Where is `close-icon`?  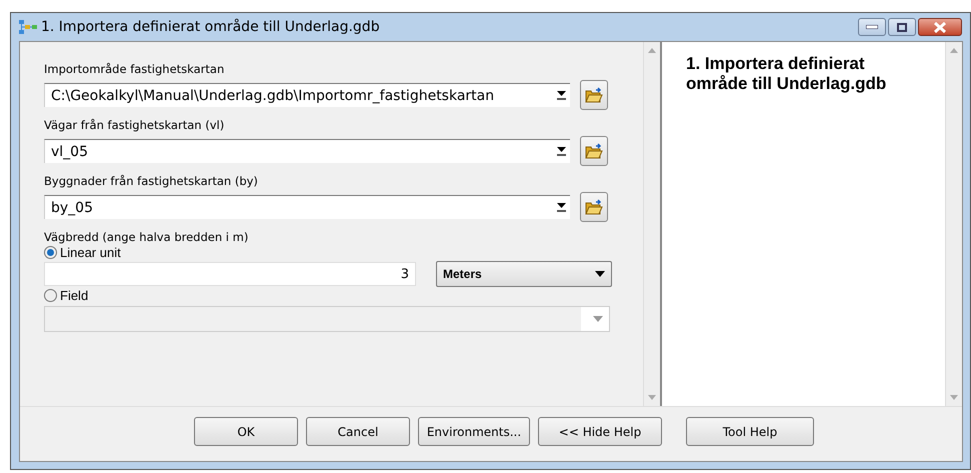 close-icon is located at coordinates (940, 27).